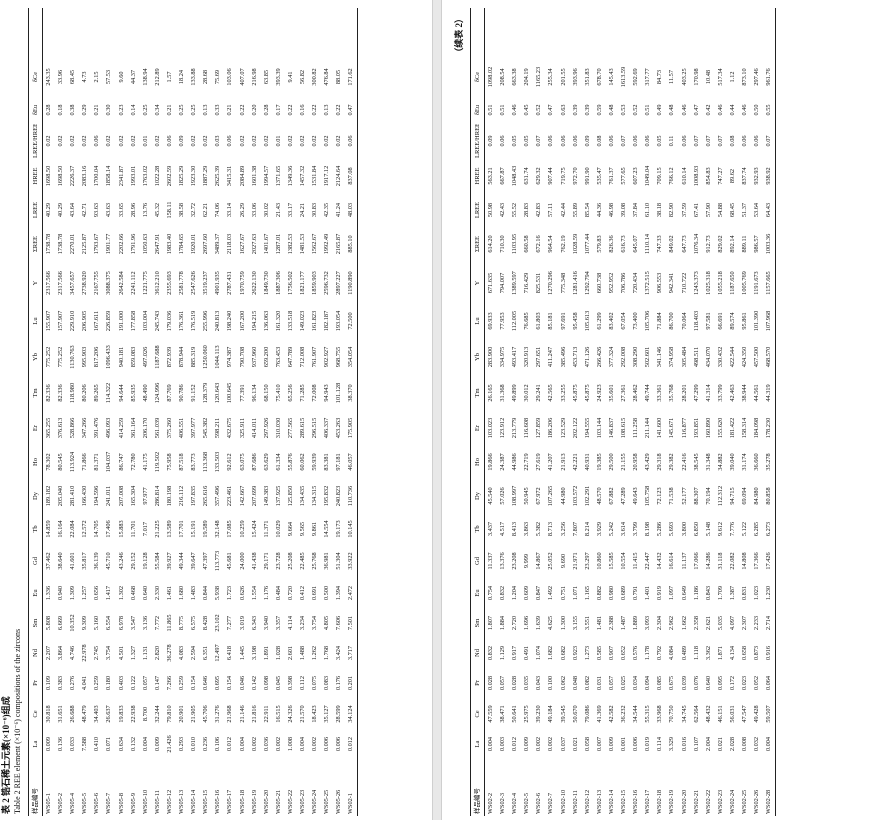 This screenshot has width=874, height=820. Describe the element at coordinates (242, 529) in the screenshot. I see `table-cell: 10.259` at that location.